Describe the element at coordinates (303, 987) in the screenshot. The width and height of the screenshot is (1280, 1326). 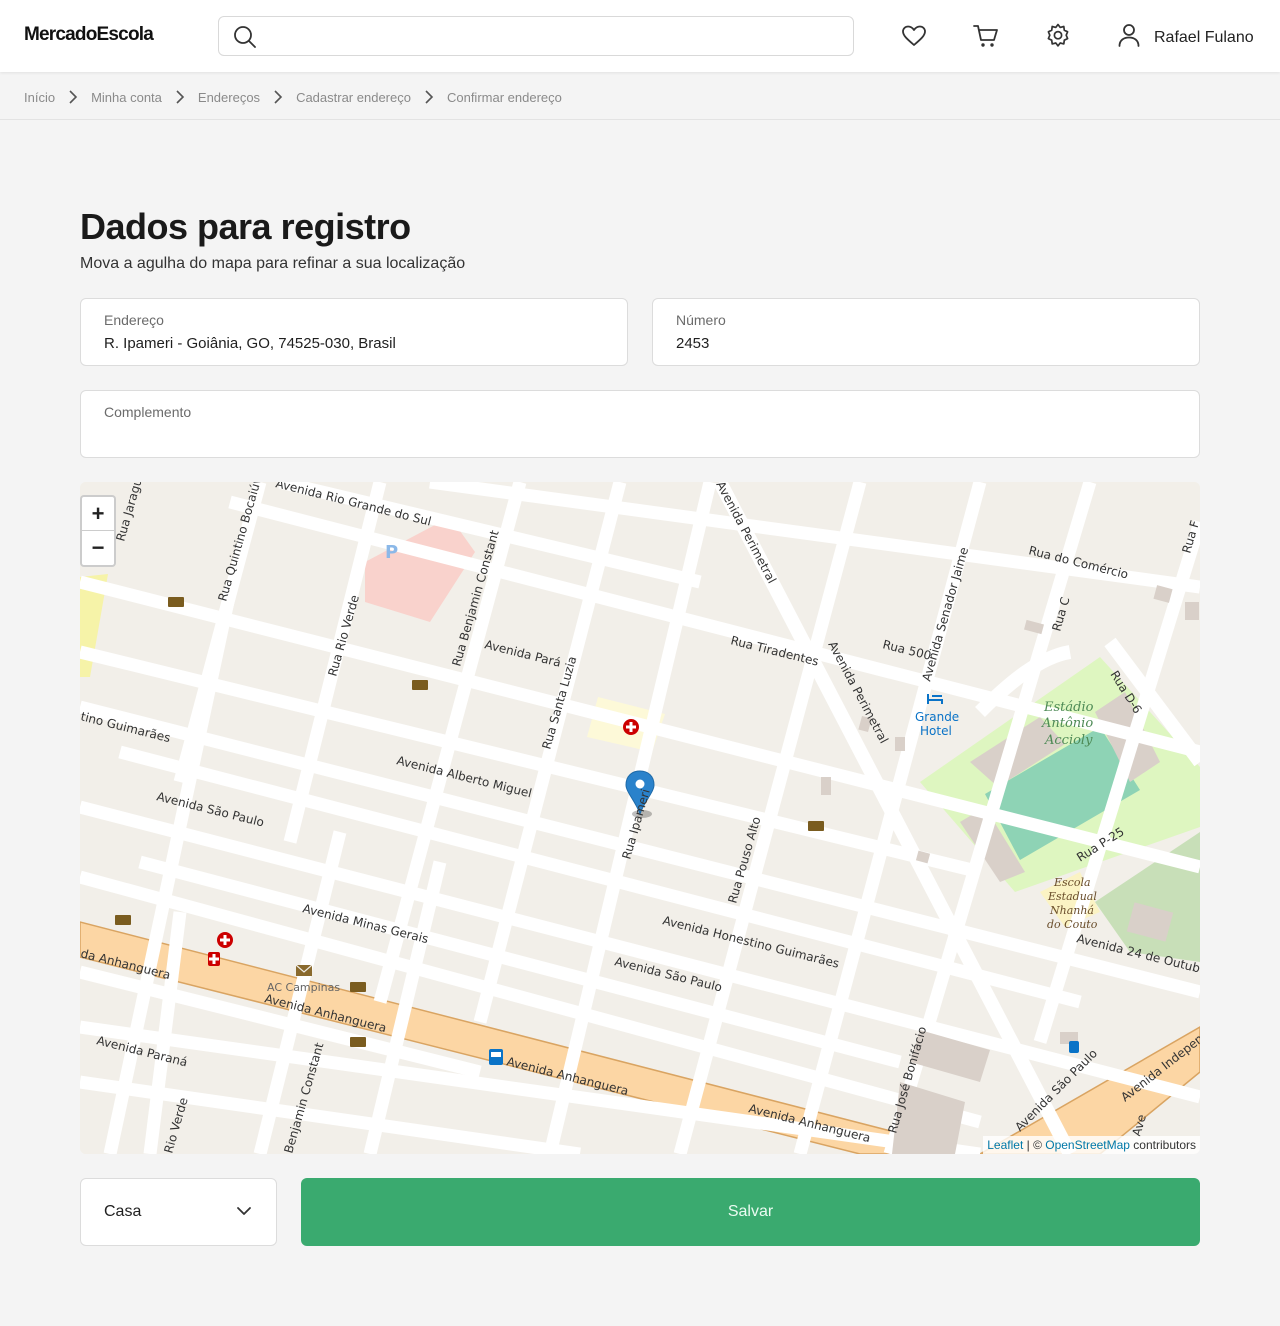
I see `post-office-label: AC Campinas` at that location.